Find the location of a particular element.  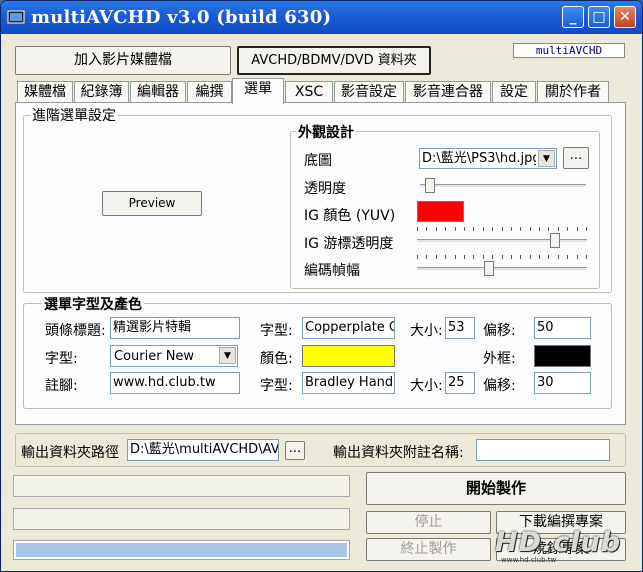

close-button: ✕ is located at coordinates (625, 17).